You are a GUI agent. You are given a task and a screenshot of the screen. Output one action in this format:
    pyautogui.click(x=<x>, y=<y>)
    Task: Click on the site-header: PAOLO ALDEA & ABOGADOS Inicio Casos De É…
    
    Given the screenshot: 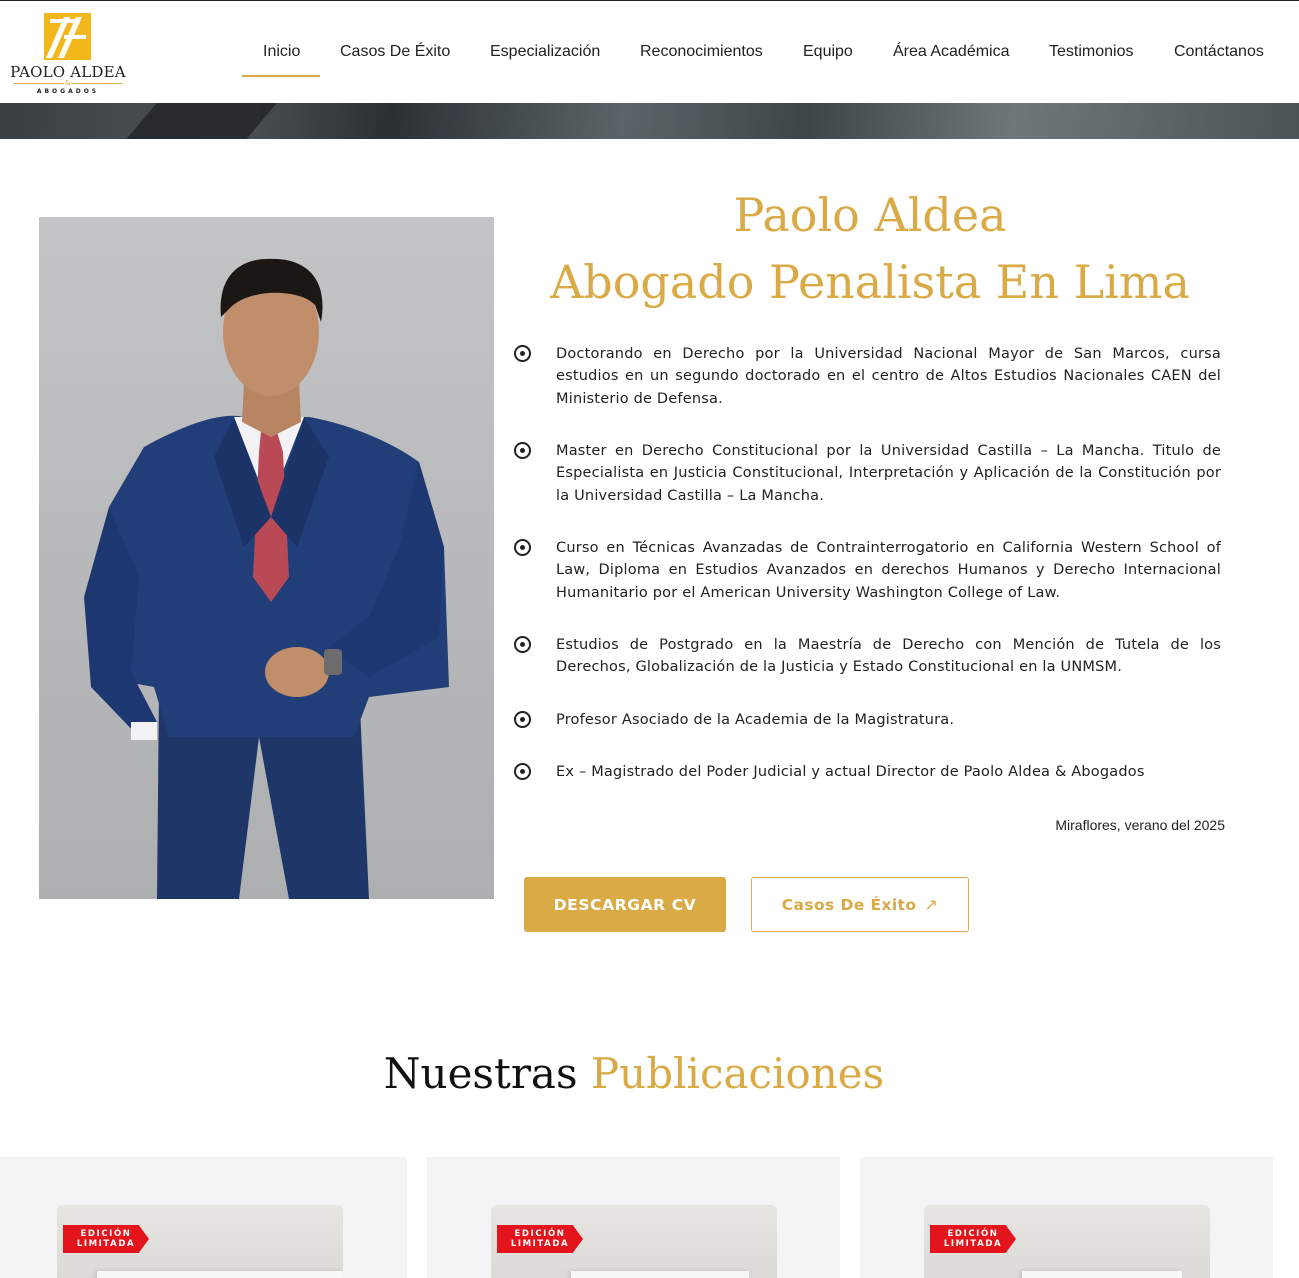 What is the action you would take?
    pyautogui.click(x=649, y=51)
    